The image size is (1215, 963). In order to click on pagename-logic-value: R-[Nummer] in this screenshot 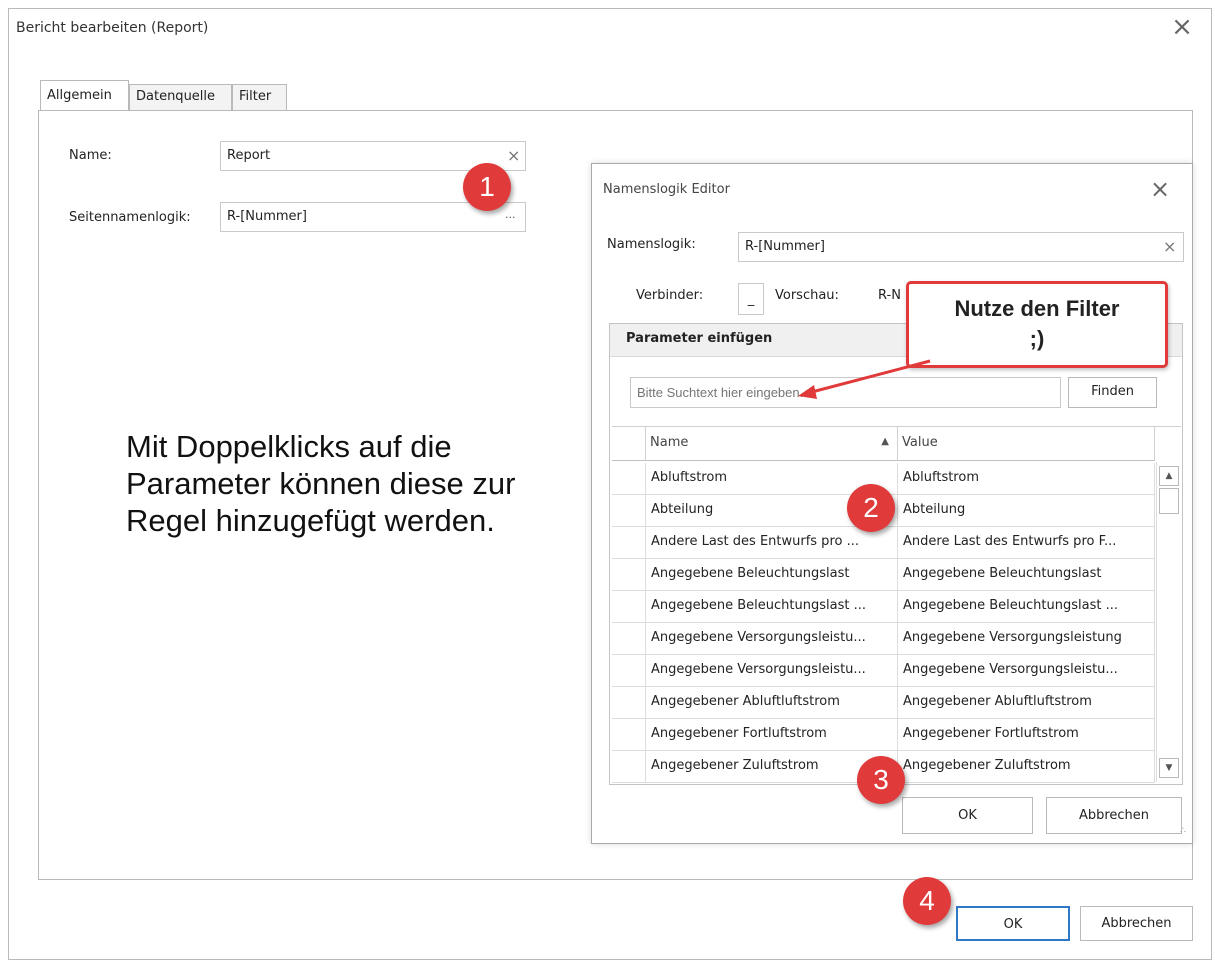, I will do `click(267, 216)`.